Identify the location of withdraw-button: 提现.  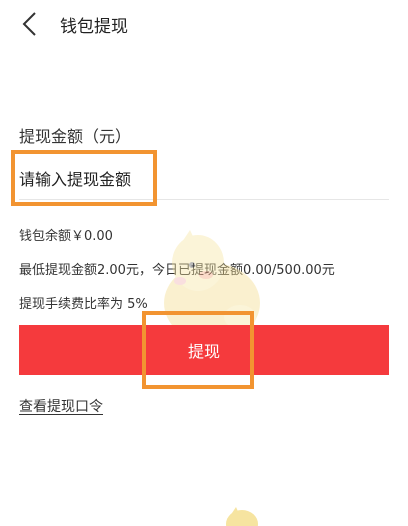
(204, 350).